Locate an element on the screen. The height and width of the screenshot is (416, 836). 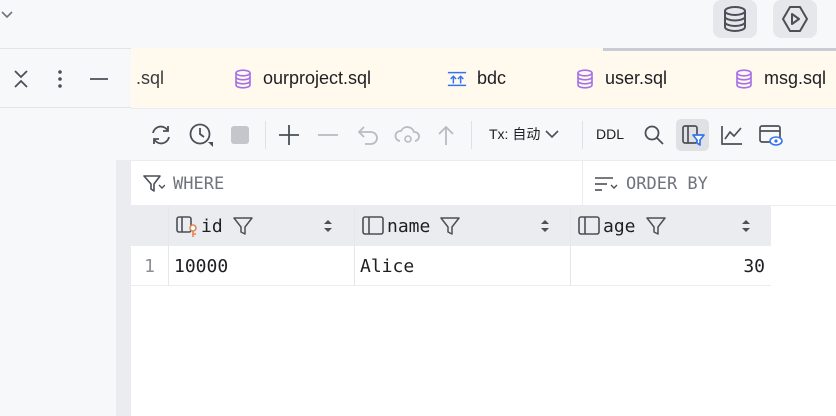
scrollbar-strip is located at coordinates (123, 288).